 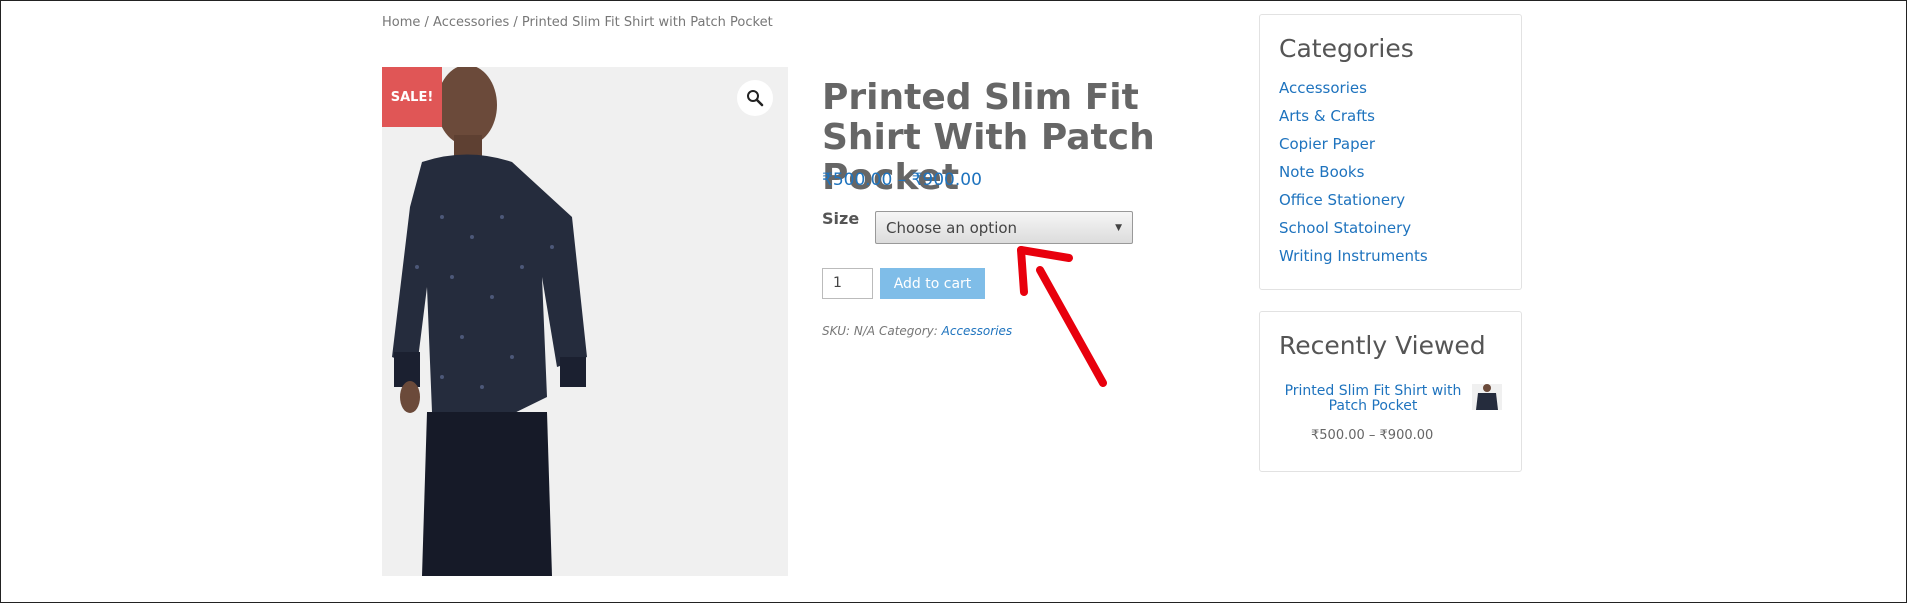 I want to click on size-select-value: Choose an option, so click(x=952, y=227).